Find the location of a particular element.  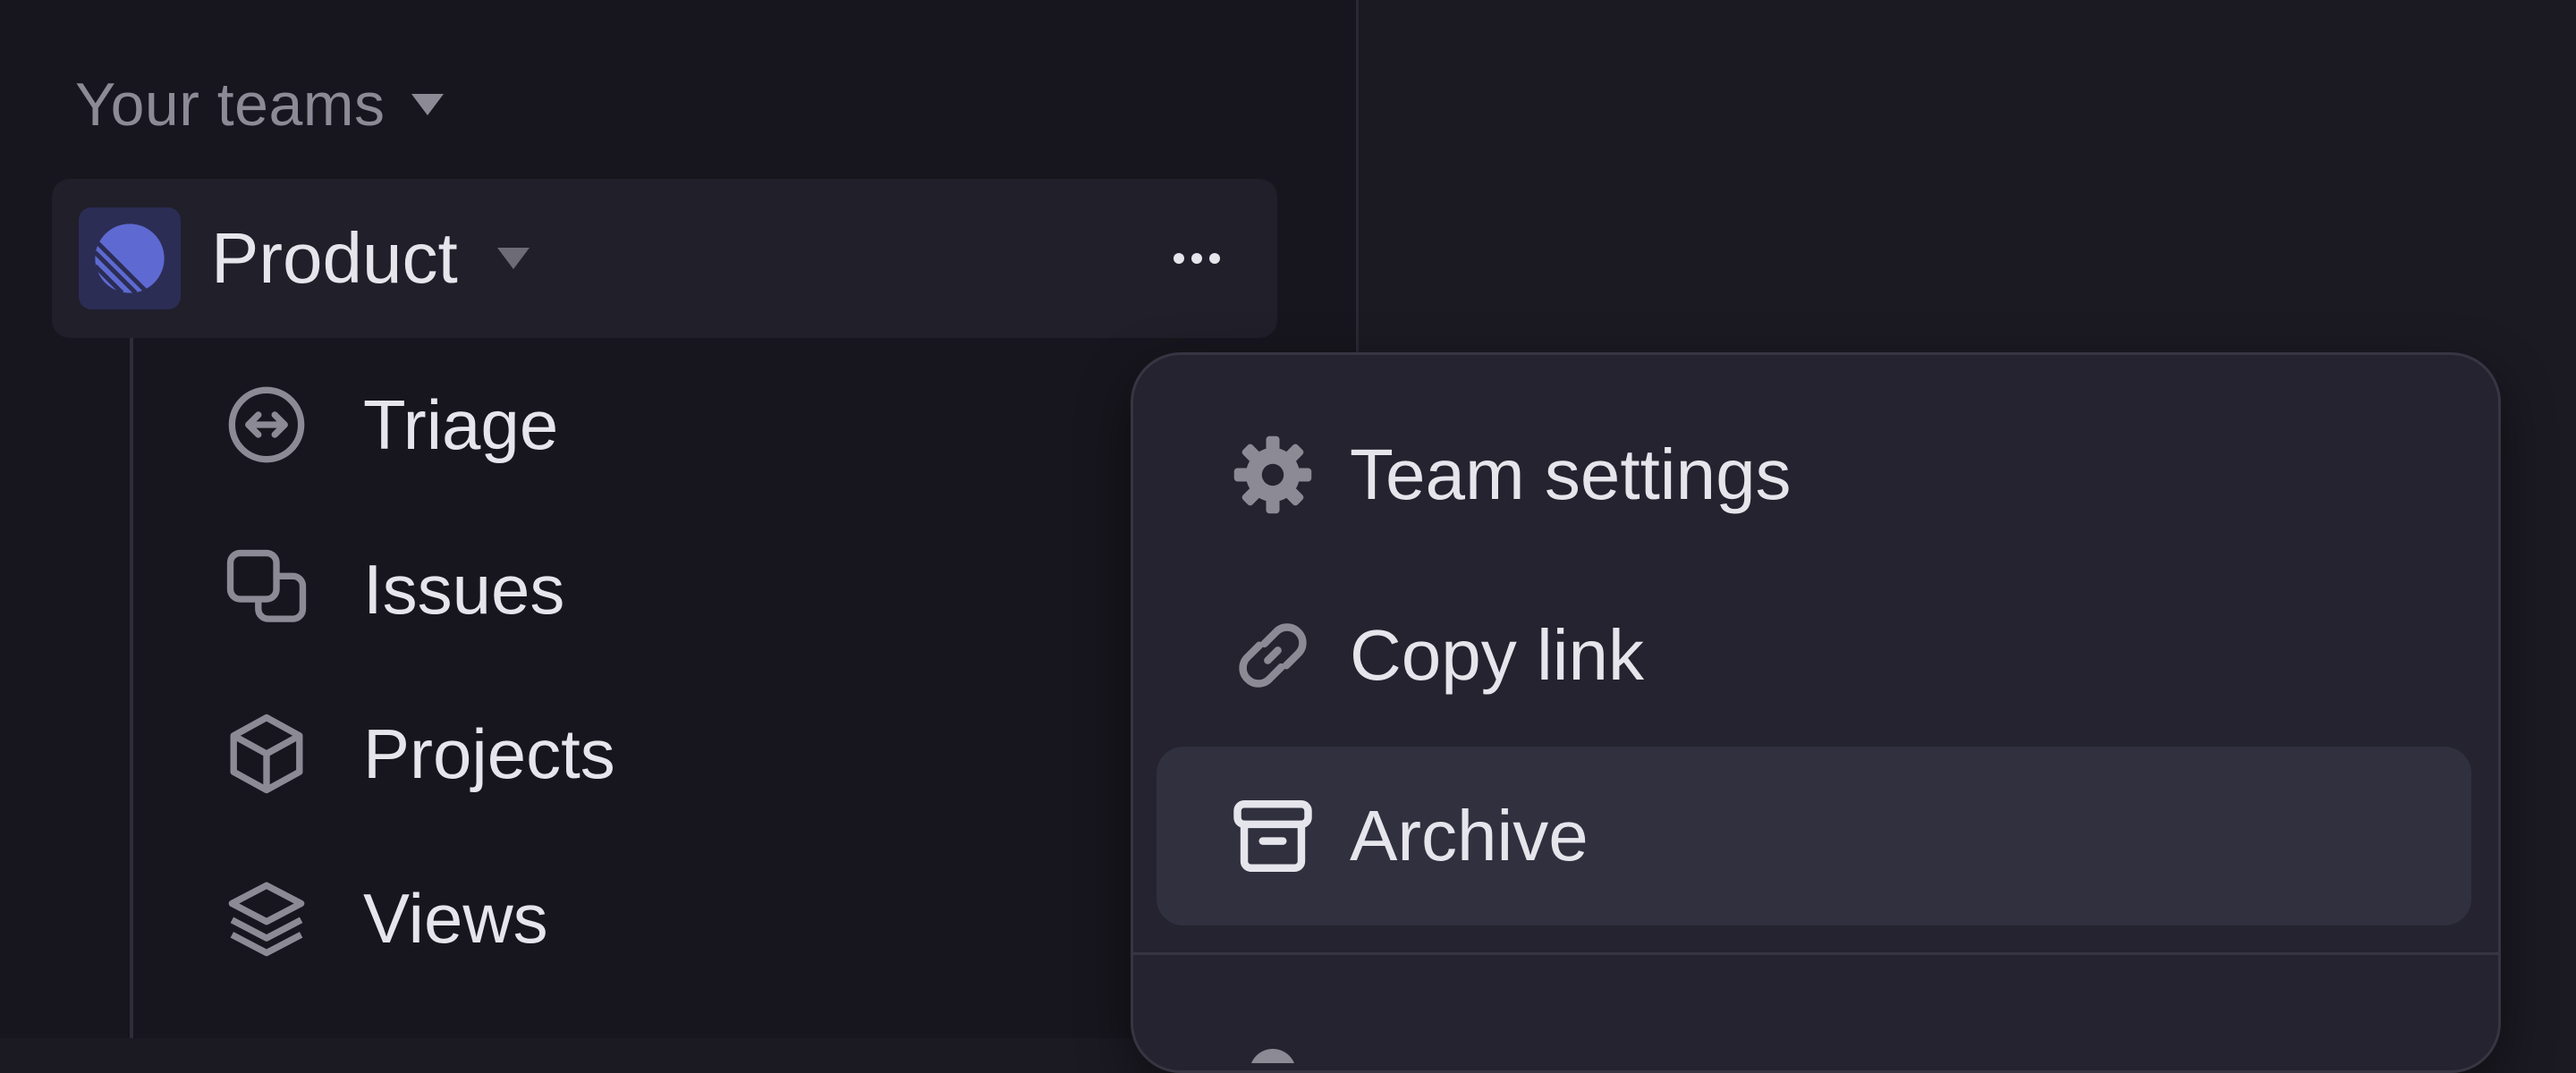

menu-item-label: Team settings is located at coordinates (1571, 474).